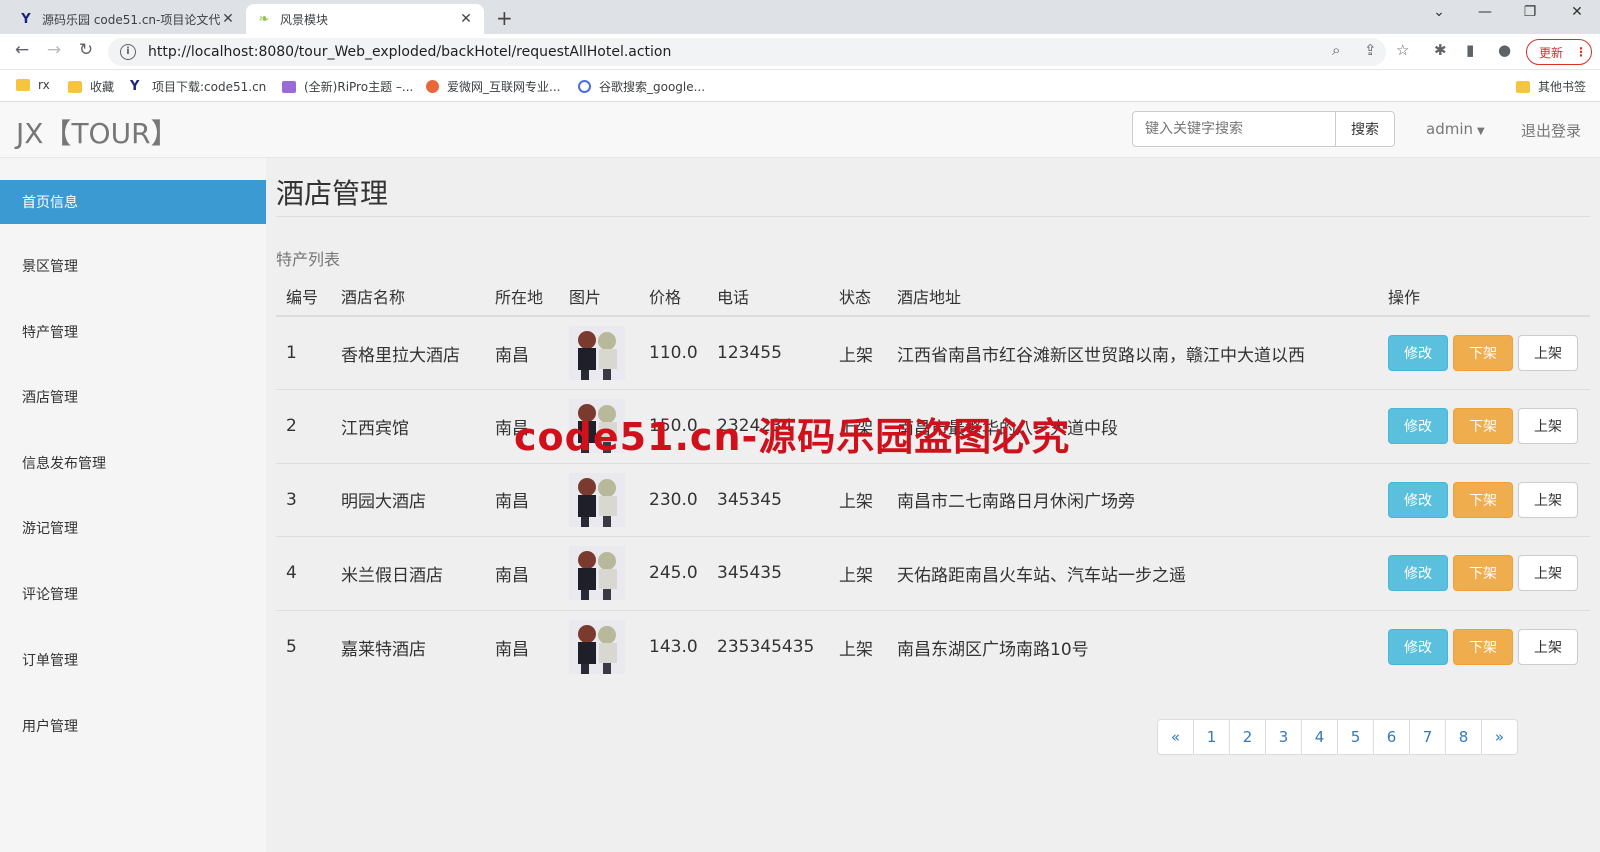 Image resolution: width=1600 pixels, height=852 pixels. I want to click on more-menu-icon: ⋮, so click(1581, 52).